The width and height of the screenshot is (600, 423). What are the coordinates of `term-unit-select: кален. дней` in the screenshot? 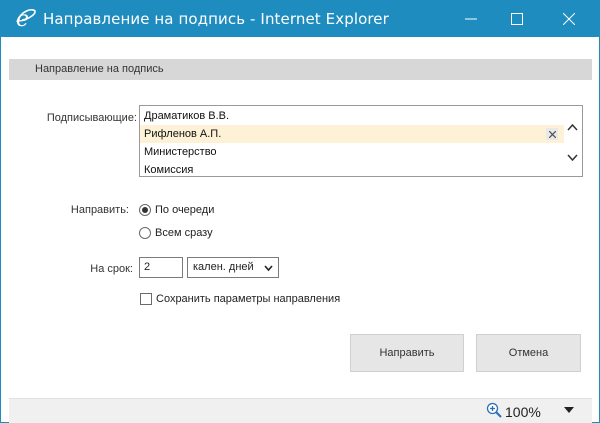 It's located at (233, 267).